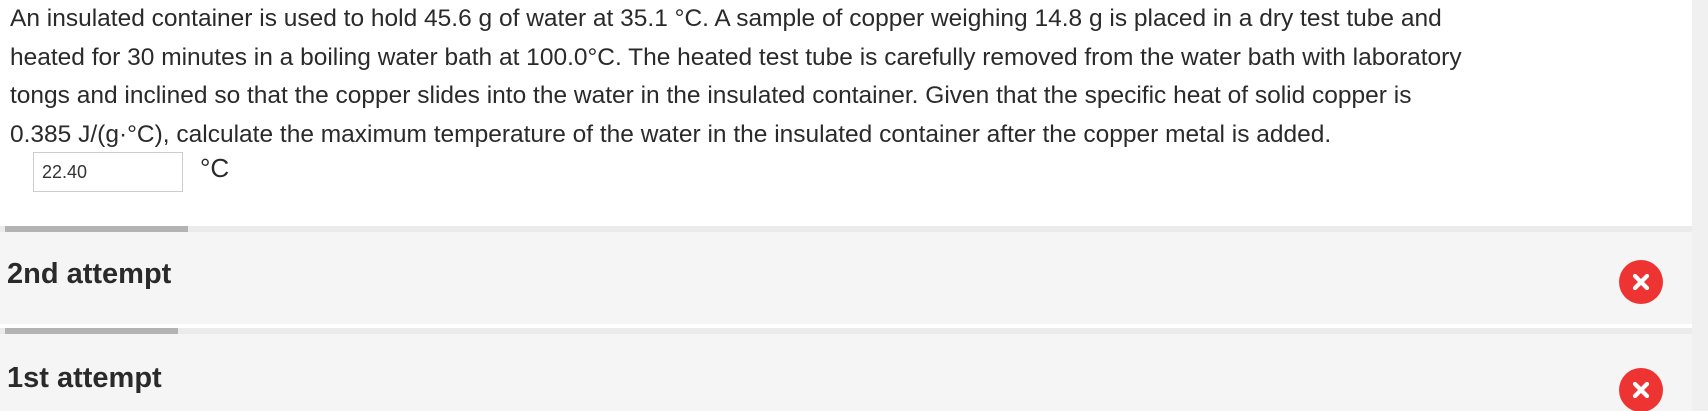 Image resolution: width=1708 pixels, height=411 pixels. I want to click on answer-unit: °C, so click(215, 167).